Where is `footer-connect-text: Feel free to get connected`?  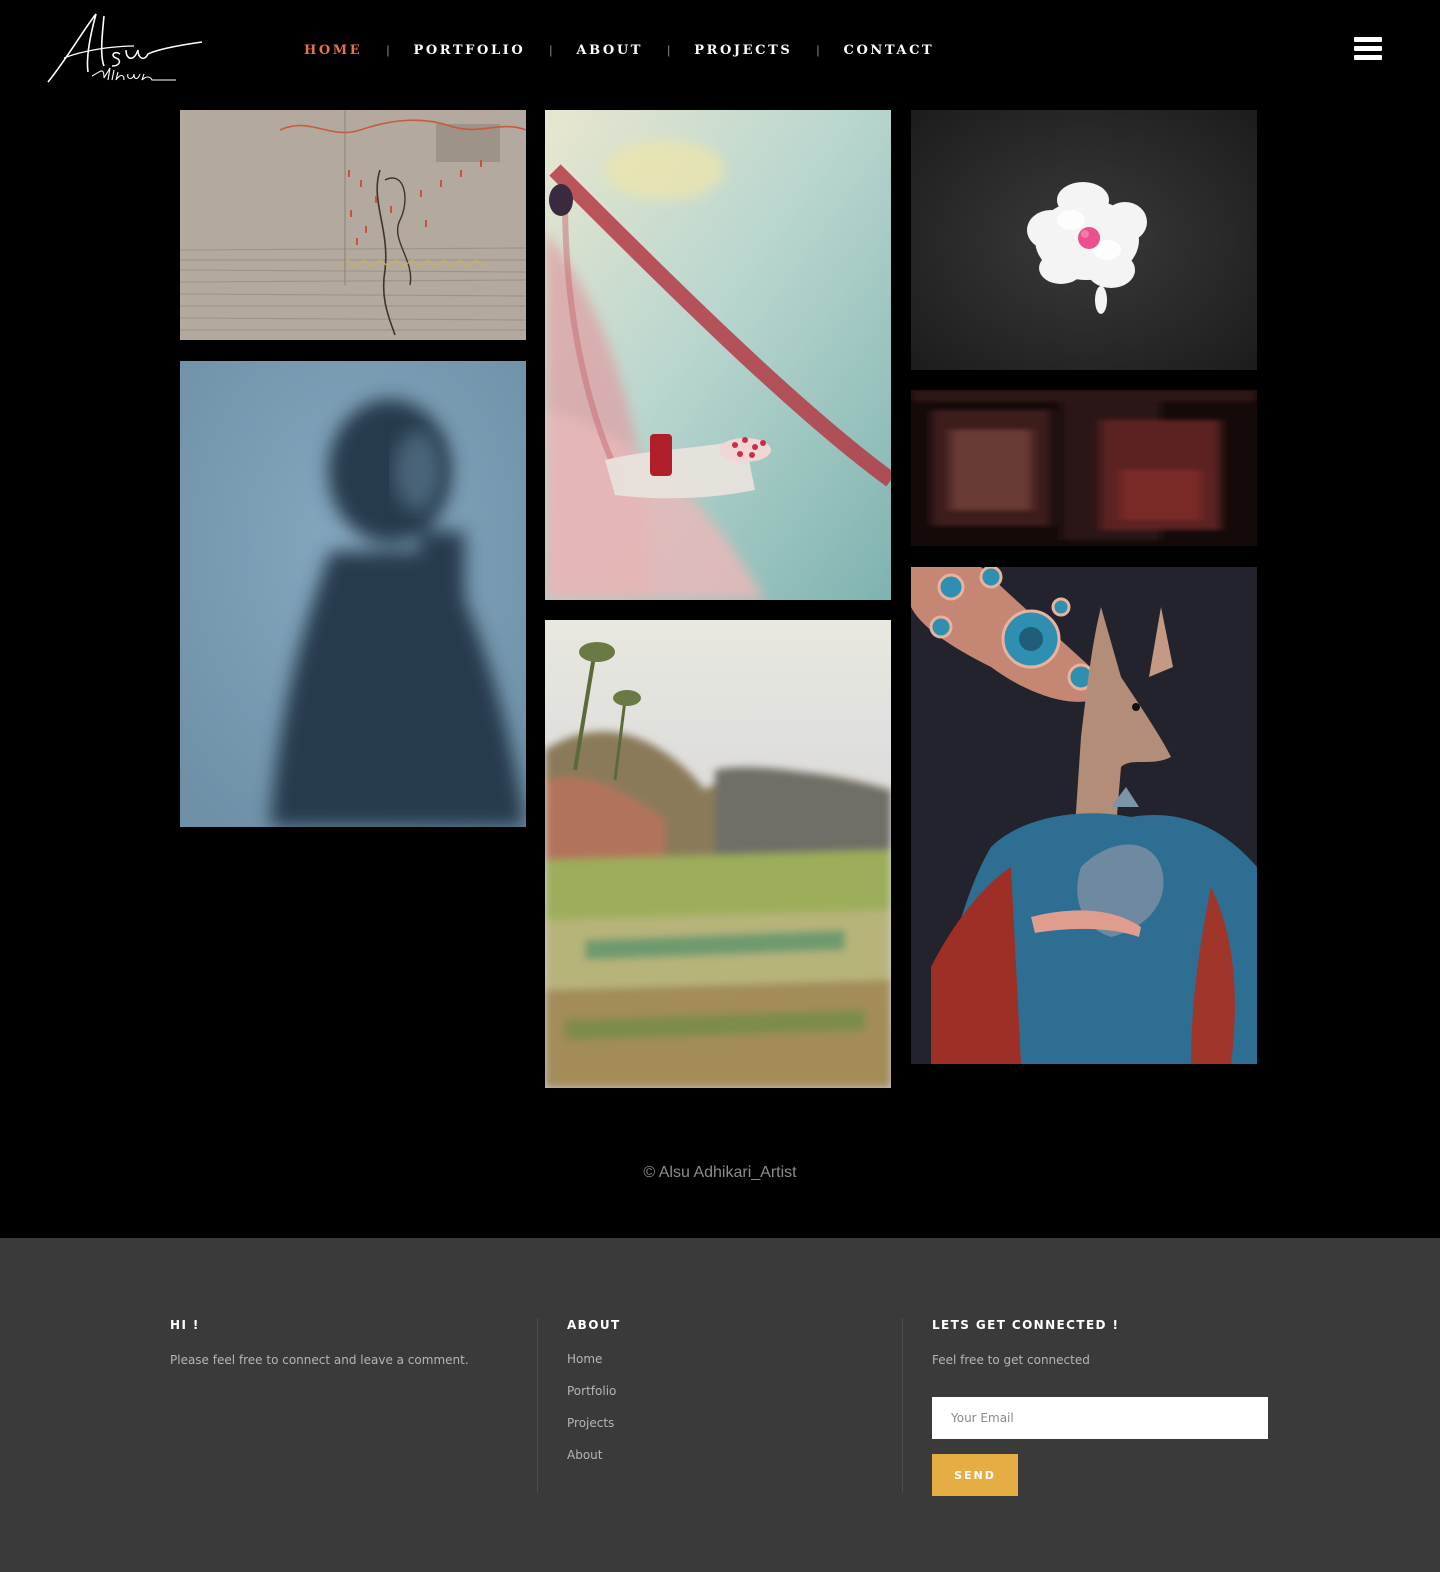 footer-connect-text: Feel free to get connected is located at coordinates (1011, 1360).